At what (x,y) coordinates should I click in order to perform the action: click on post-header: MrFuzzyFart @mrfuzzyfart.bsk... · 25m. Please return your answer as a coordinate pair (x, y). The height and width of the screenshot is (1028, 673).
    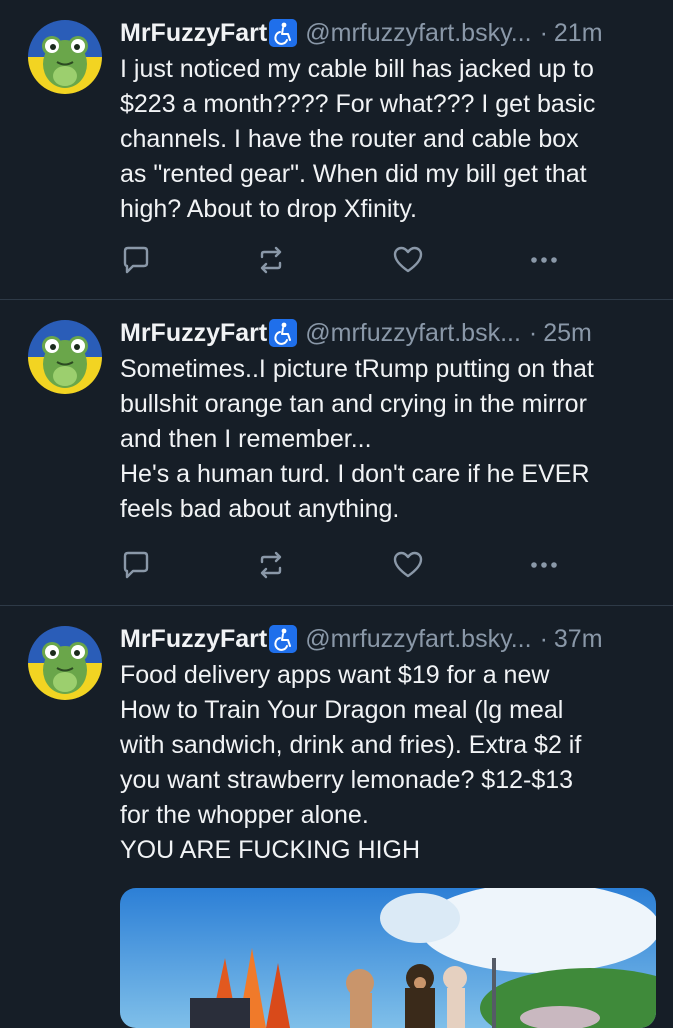
    Looking at the image, I should click on (388, 333).